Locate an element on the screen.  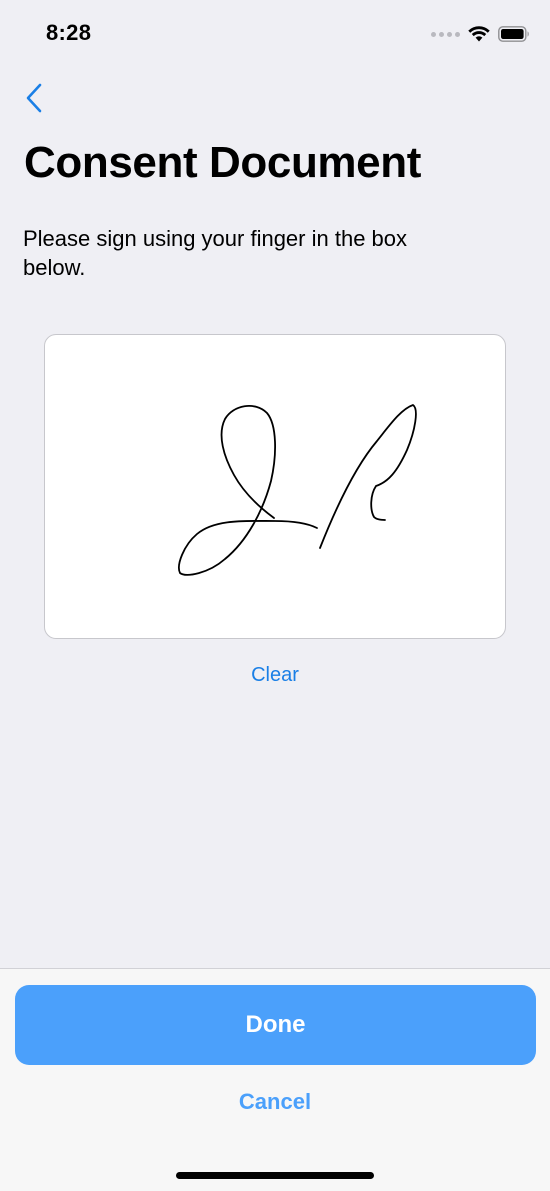
signature-drawing is located at coordinates (297, 490).